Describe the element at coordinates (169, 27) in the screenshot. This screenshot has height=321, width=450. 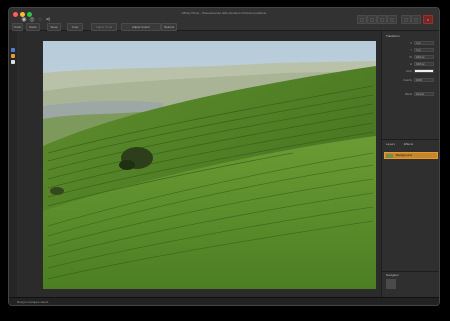
I see `options-button: Options` at that location.